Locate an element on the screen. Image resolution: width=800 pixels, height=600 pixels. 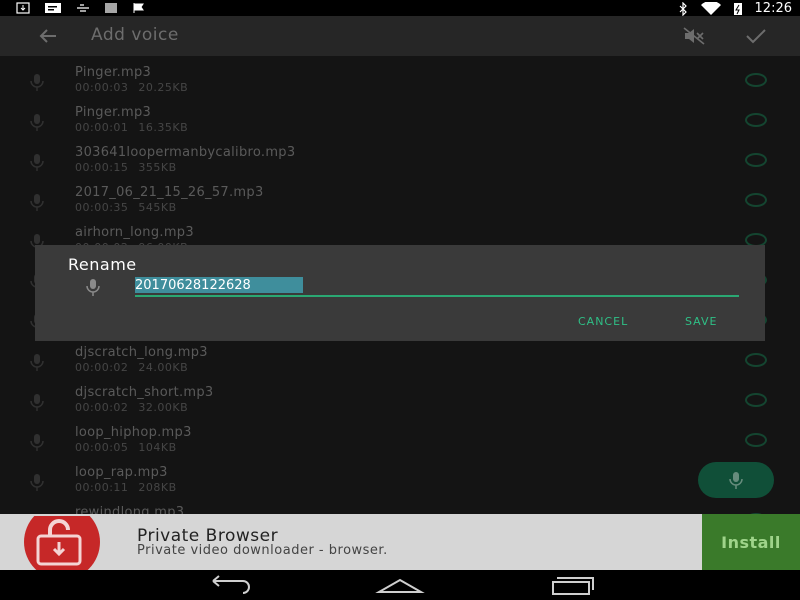
dialog-title: Rename is located at coordinates (102, 264).